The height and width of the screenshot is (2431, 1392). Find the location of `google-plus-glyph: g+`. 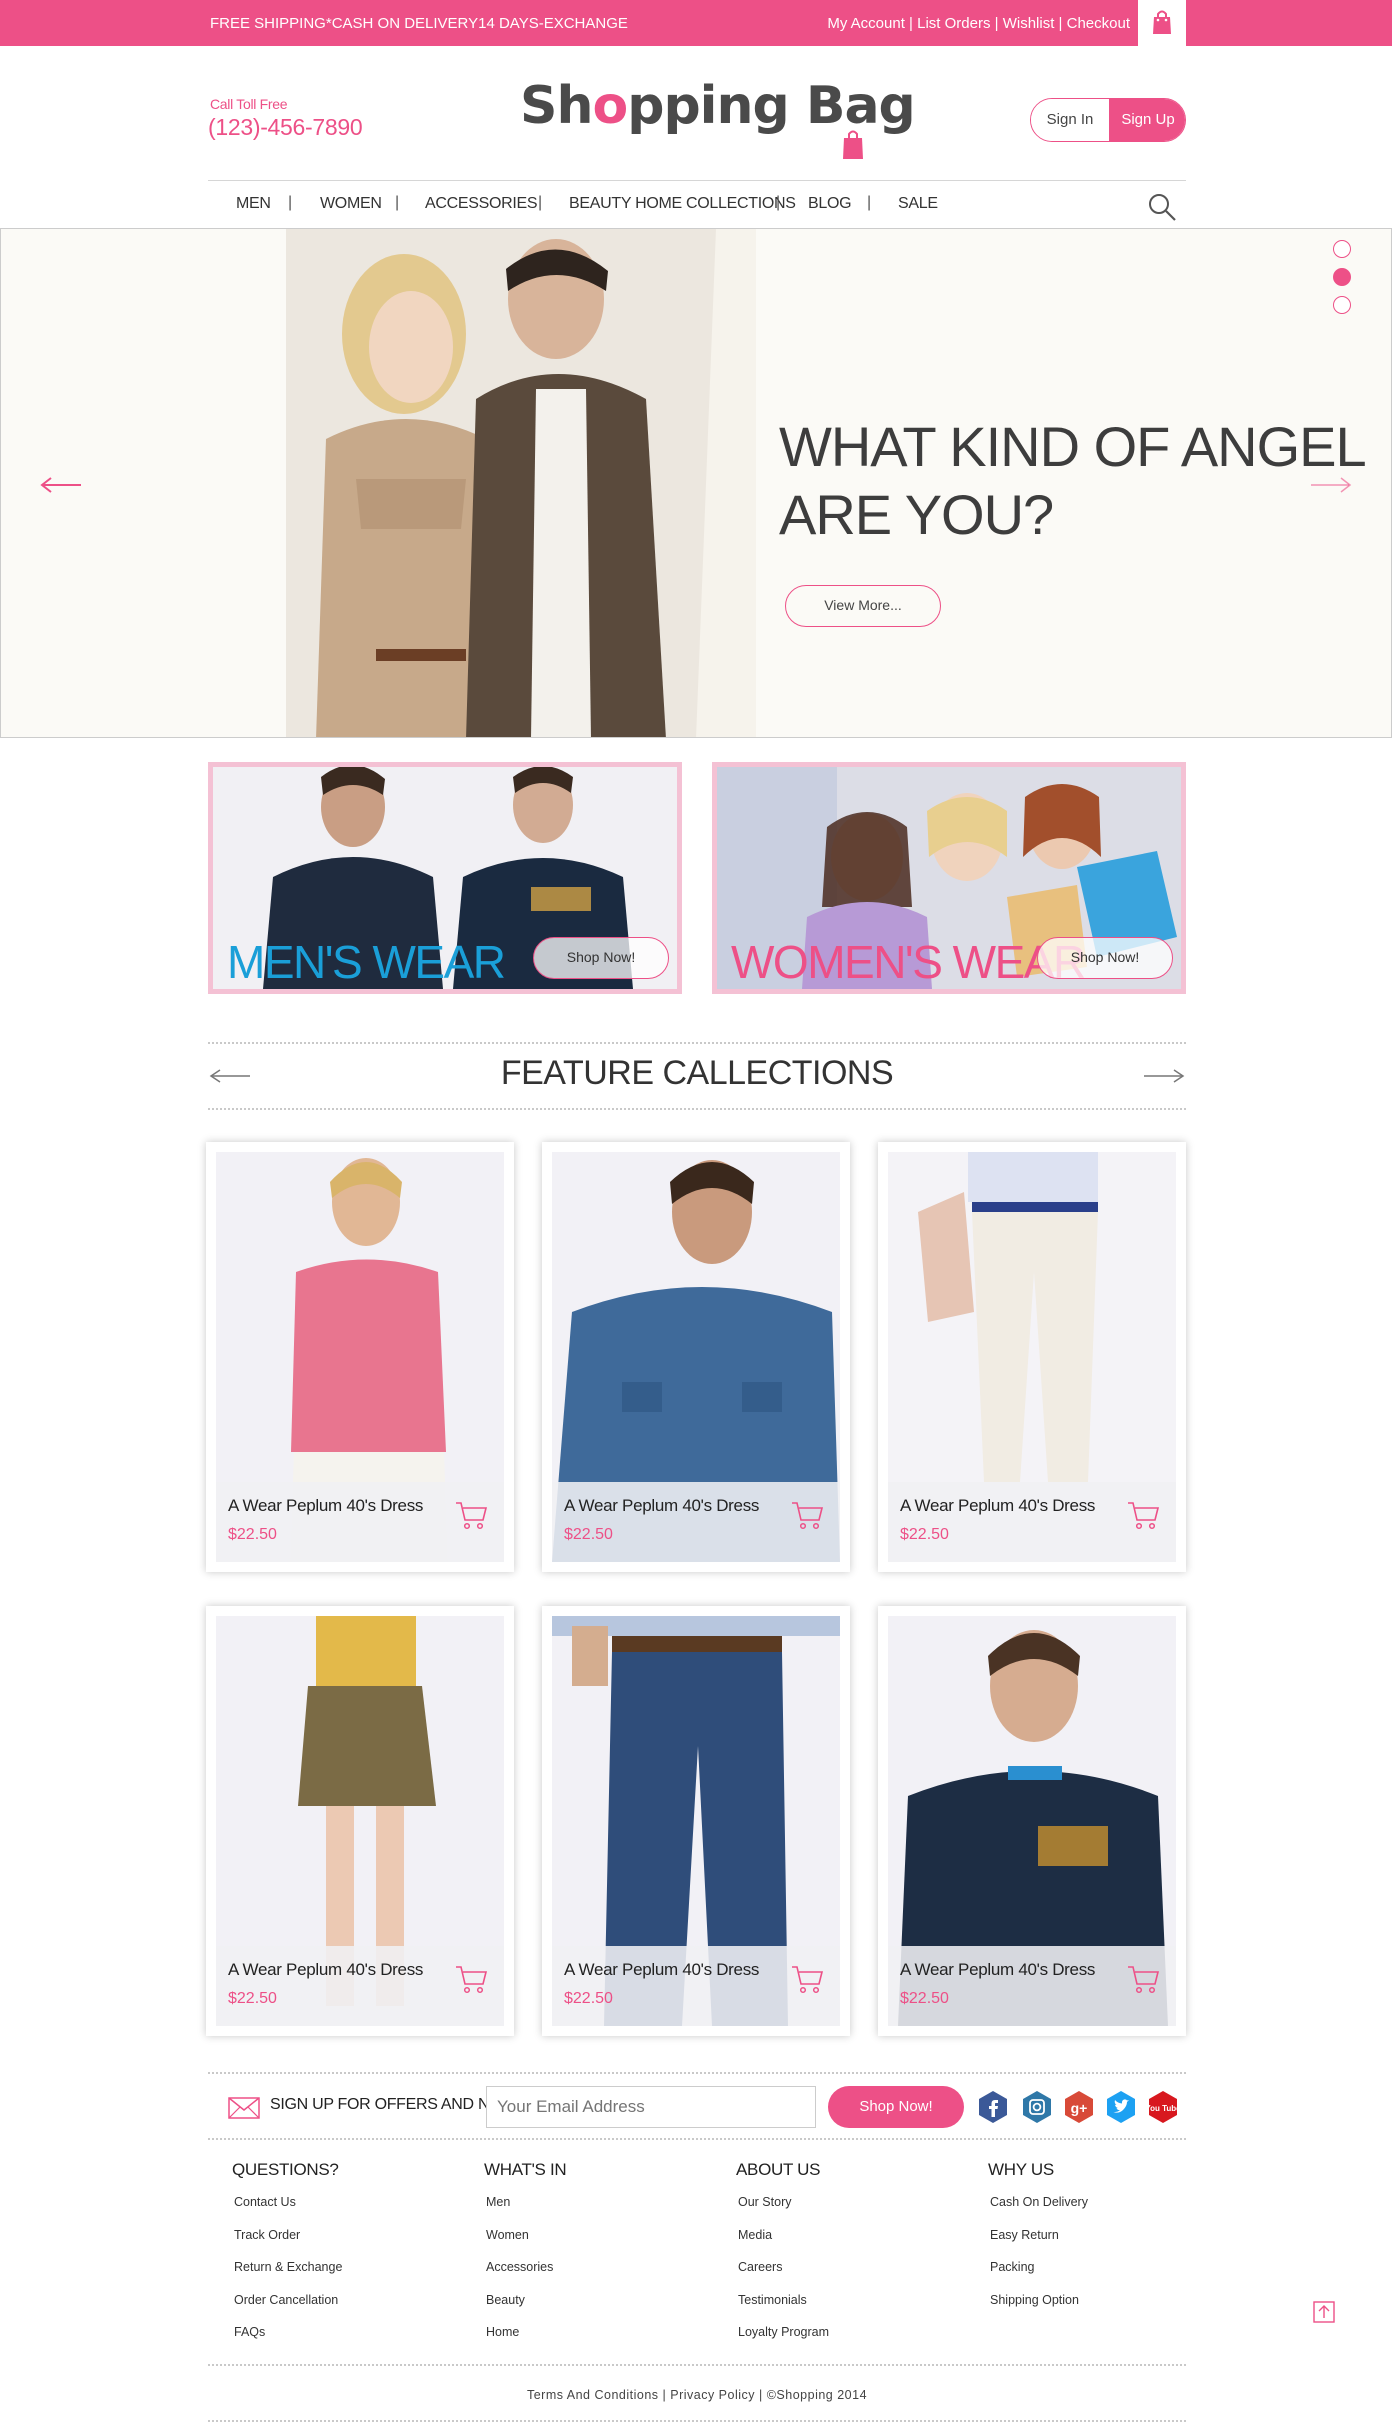

google-plus-glyph: g+ is located at coordinates (1079, 2108).